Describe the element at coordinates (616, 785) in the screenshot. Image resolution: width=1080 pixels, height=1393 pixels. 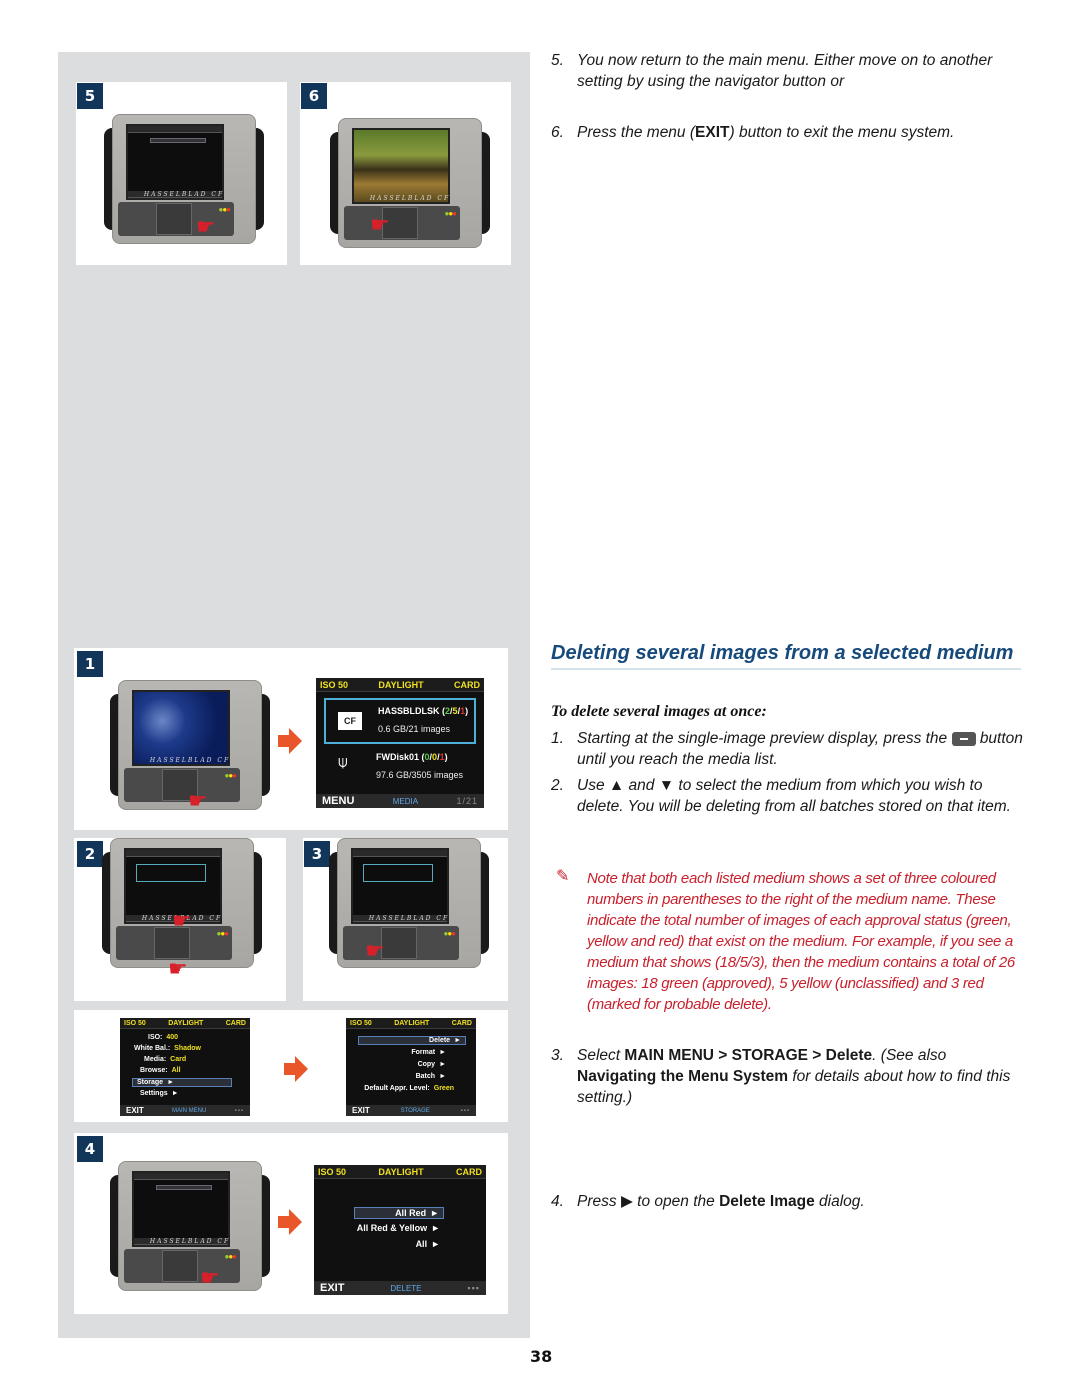
I see `up-arrow-icon: ▲` at that location.